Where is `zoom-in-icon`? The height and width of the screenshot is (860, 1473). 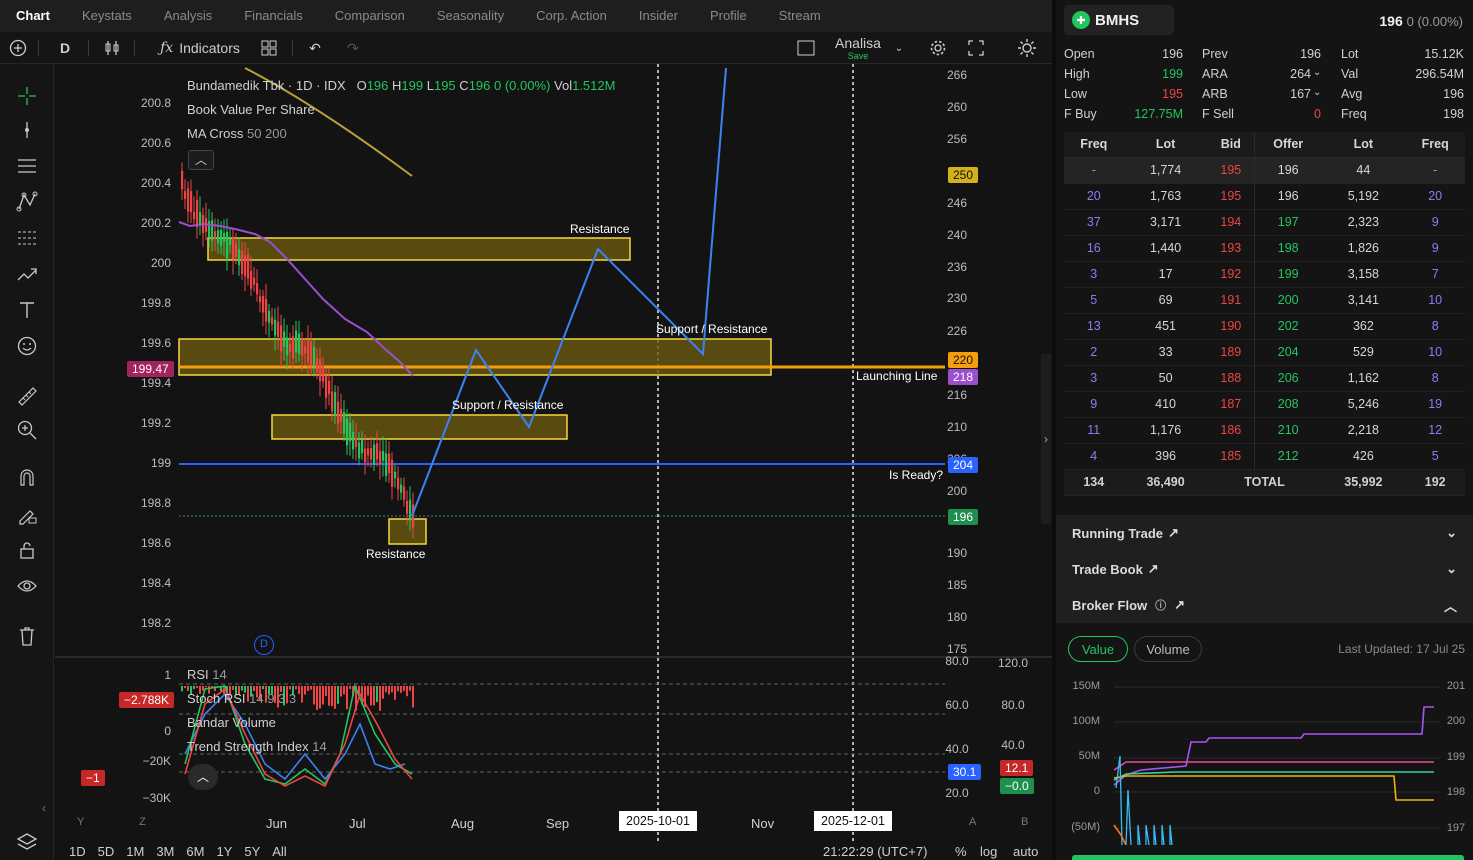 zoom-in-icon is located at coordinates (27, 430).